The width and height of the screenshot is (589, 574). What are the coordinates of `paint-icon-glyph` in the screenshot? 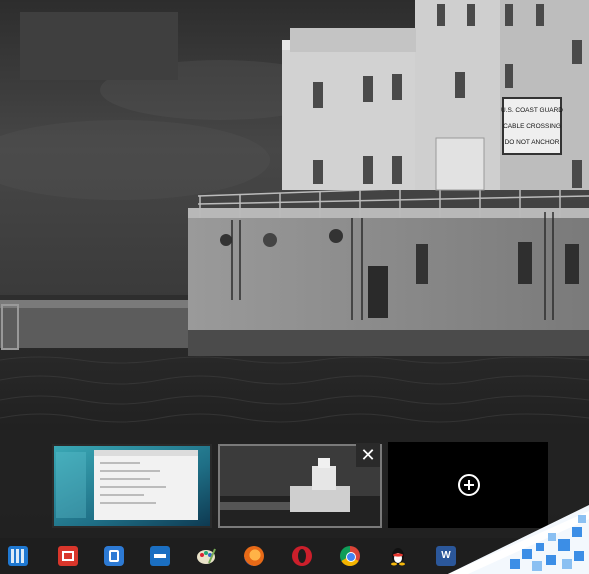 It's located at (206, 556).